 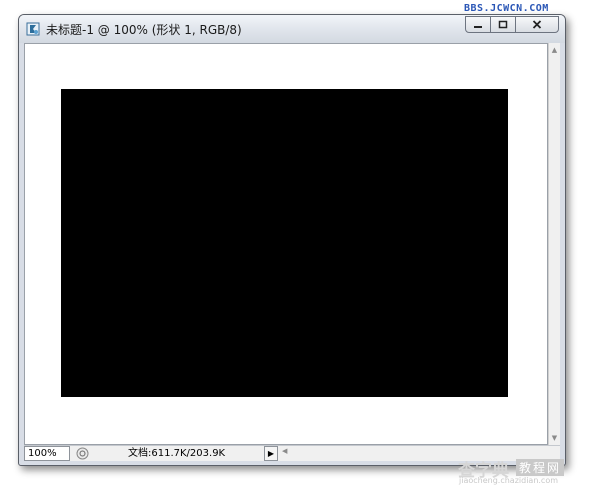 What do you see at coordinates (271, 453) in the screenshot?
I see `status-menu-arrow-icon: ▶` at bounding box center [271, 453].